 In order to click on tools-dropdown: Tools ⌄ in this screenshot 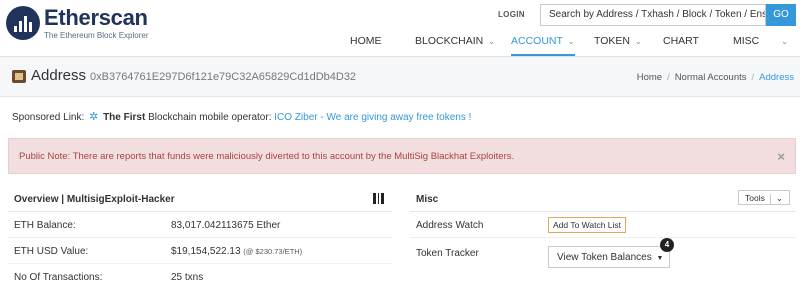, I will do `click(764, 197)`.